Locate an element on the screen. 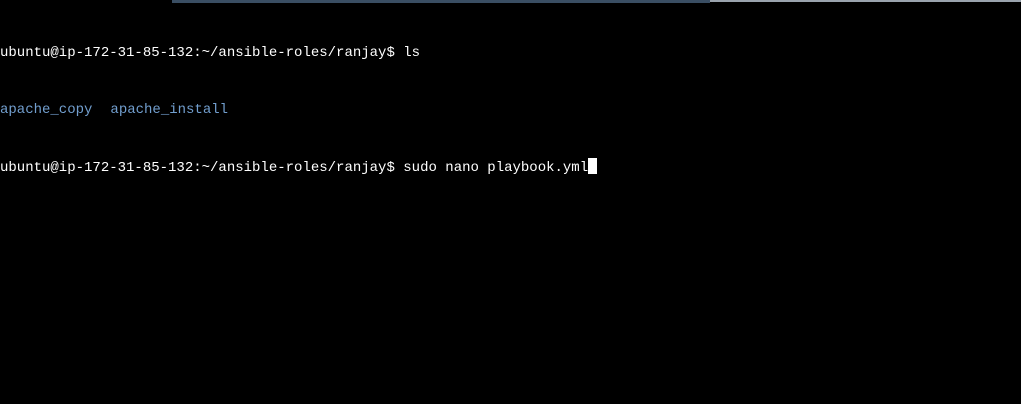  window-top-edge is located at coordinates (510, 1).